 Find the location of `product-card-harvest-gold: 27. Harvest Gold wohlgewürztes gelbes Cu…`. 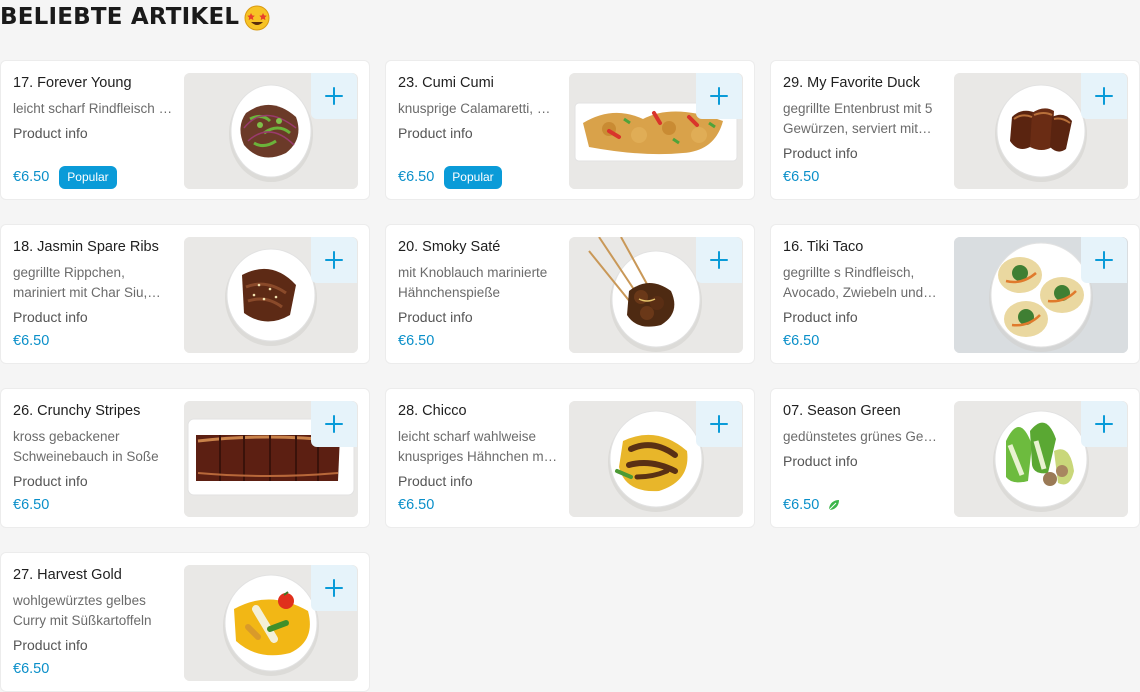

product-card-harvest-gold: 27. Harvest Gold wohlgewürztes gelbes Cu… is located at coordinates (185, 622).